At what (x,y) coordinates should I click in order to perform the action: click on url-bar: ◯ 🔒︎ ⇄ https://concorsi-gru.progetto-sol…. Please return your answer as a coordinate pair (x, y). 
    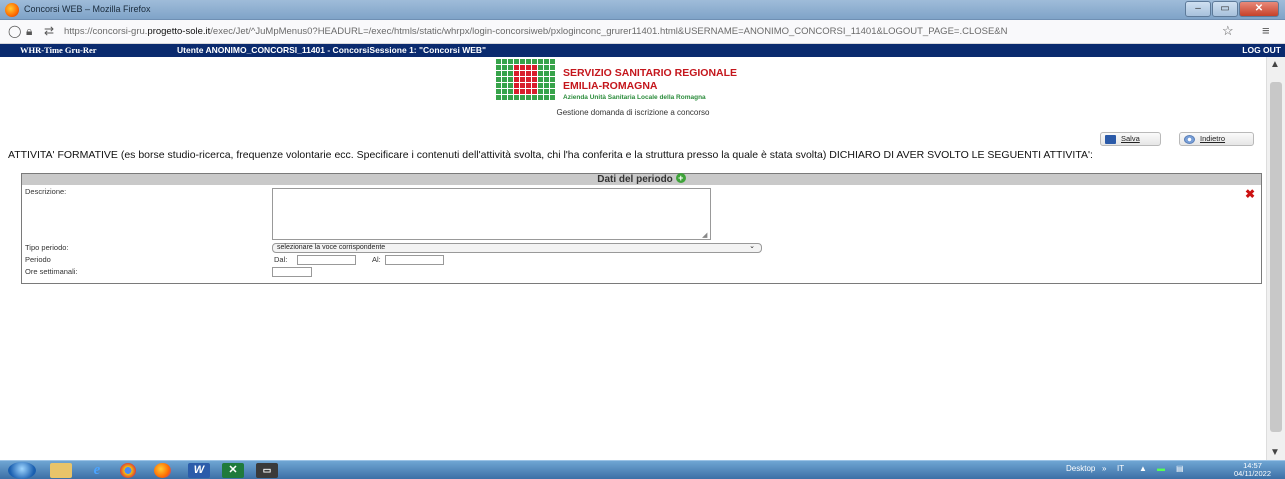
    Looking at the image, I should click on (642, 32).